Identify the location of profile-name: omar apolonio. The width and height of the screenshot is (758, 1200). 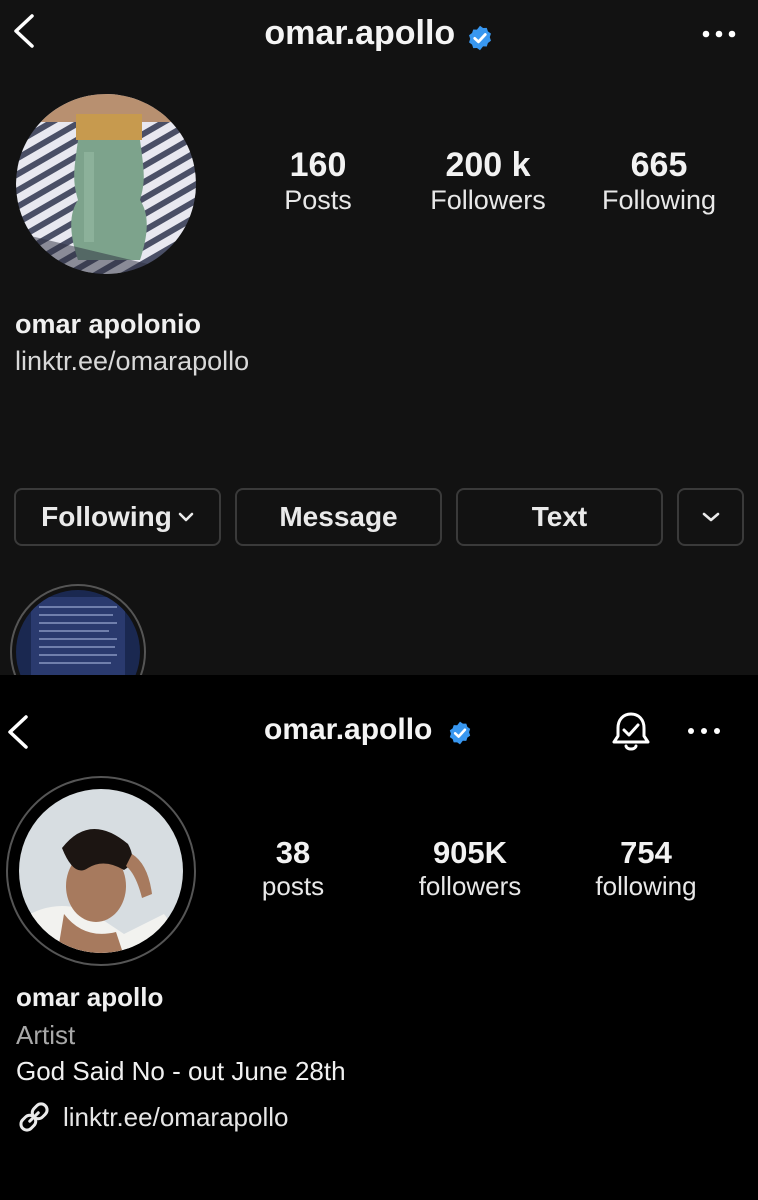
(108, 324).